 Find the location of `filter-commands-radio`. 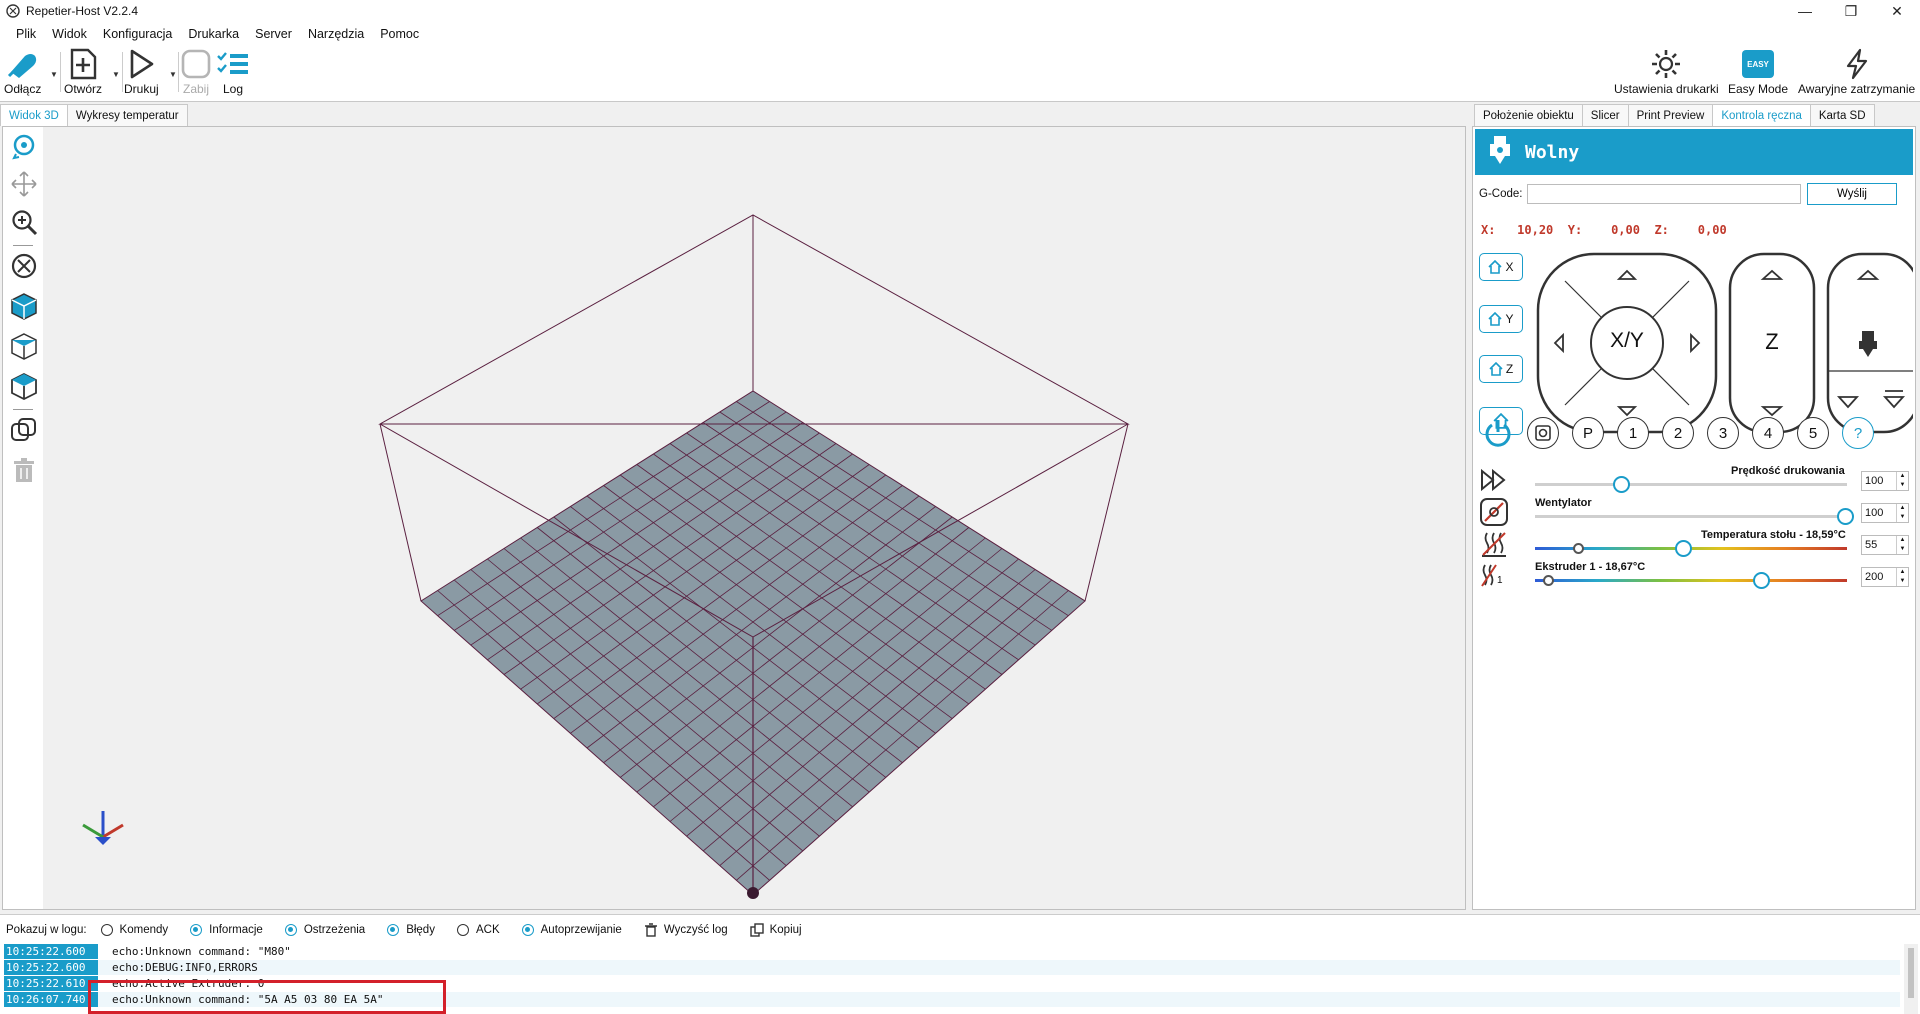

filter-commands-radio is located at coordinates (106, 929).